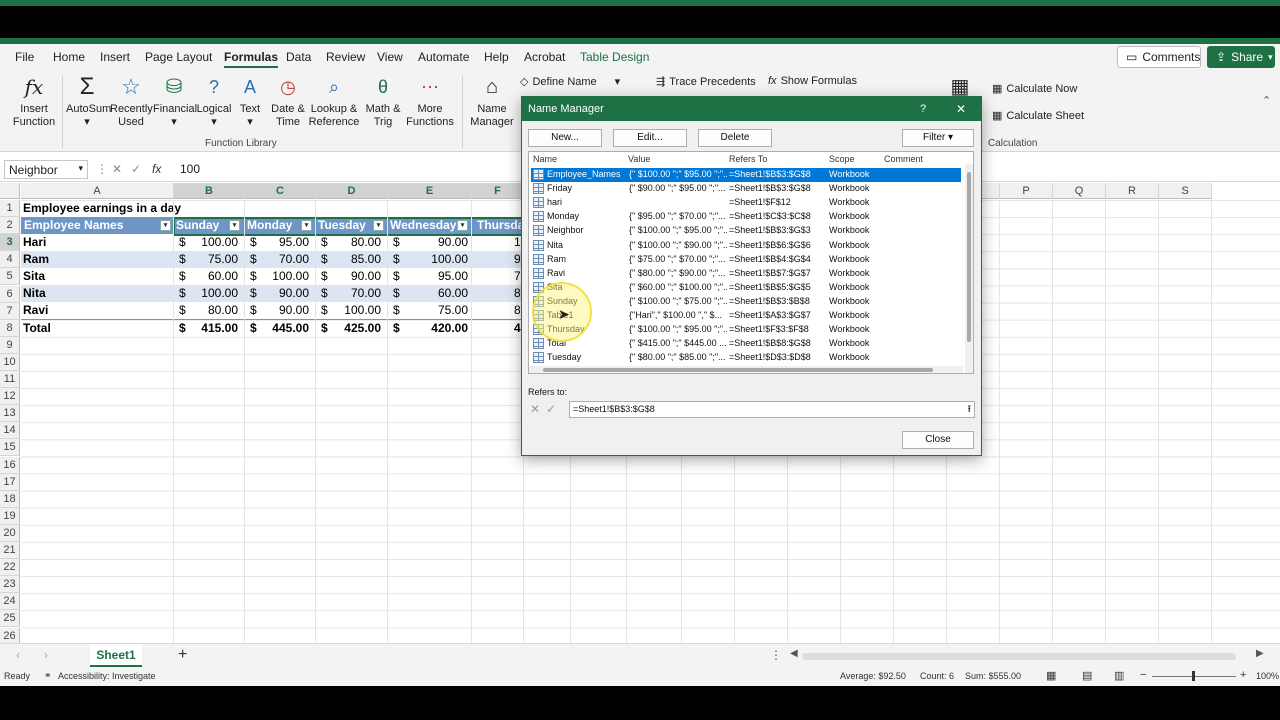  What do you see at coordinates (1266, 100) in the screenshot?
I see `collapse-ribbon-icon: ⌃` at bounding box center [1266, 100].